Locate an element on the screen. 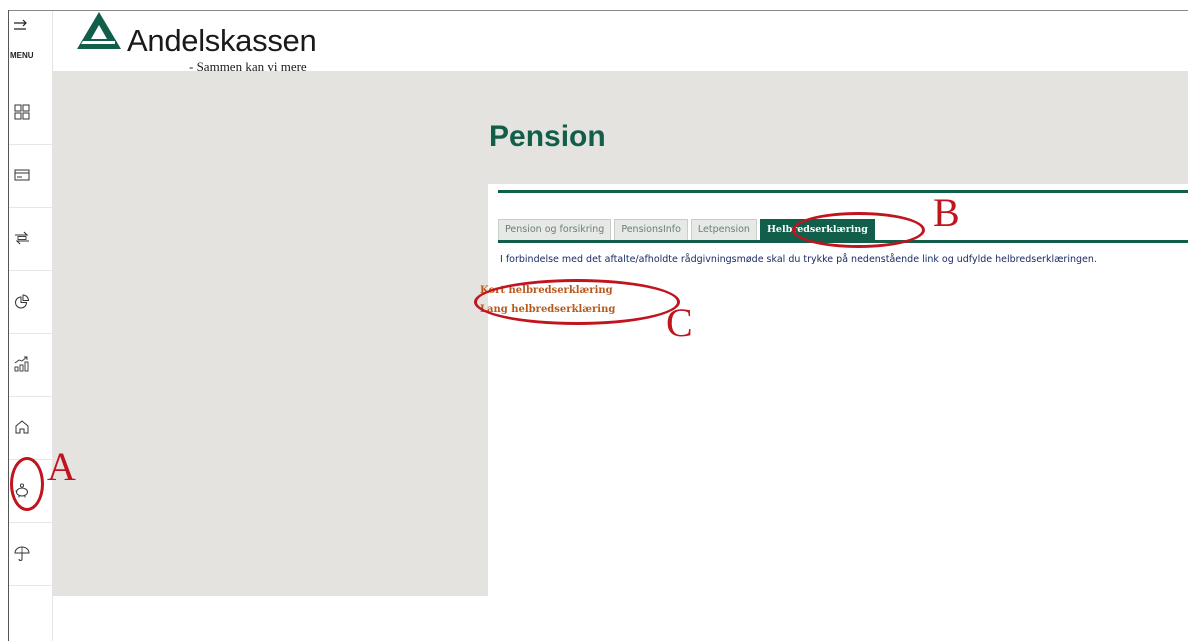  dashboard-icon is located at coordinates (22, 112).